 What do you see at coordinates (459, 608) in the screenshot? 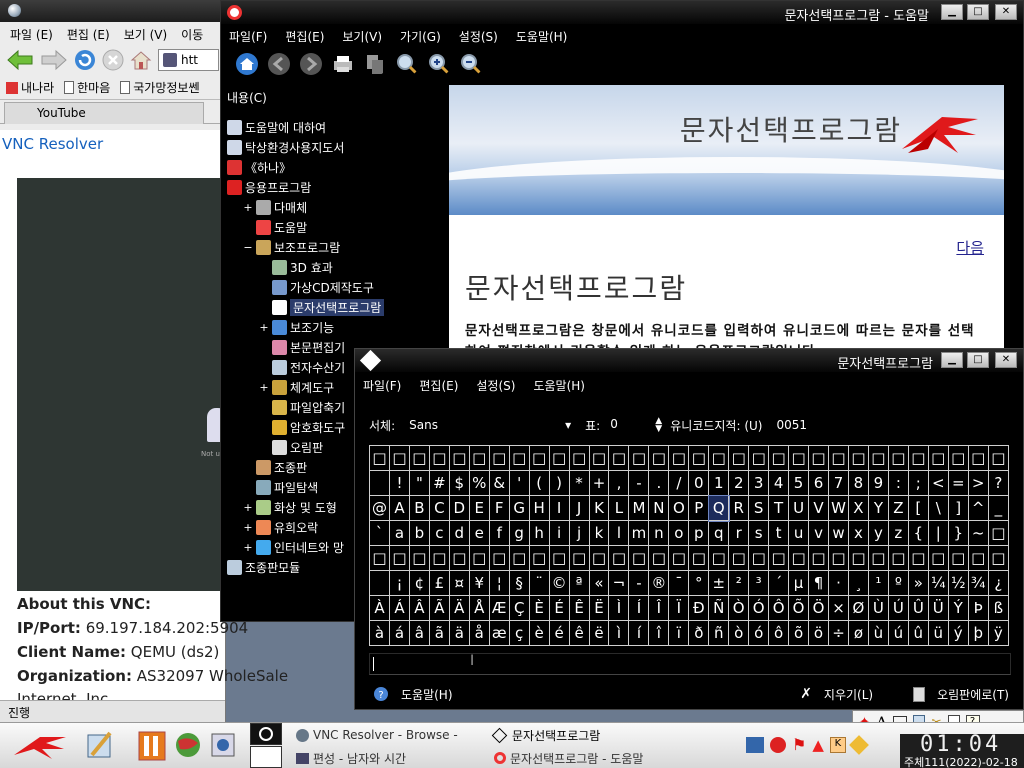
I see `char-cell: Ä` at bounding box center [459, 608].